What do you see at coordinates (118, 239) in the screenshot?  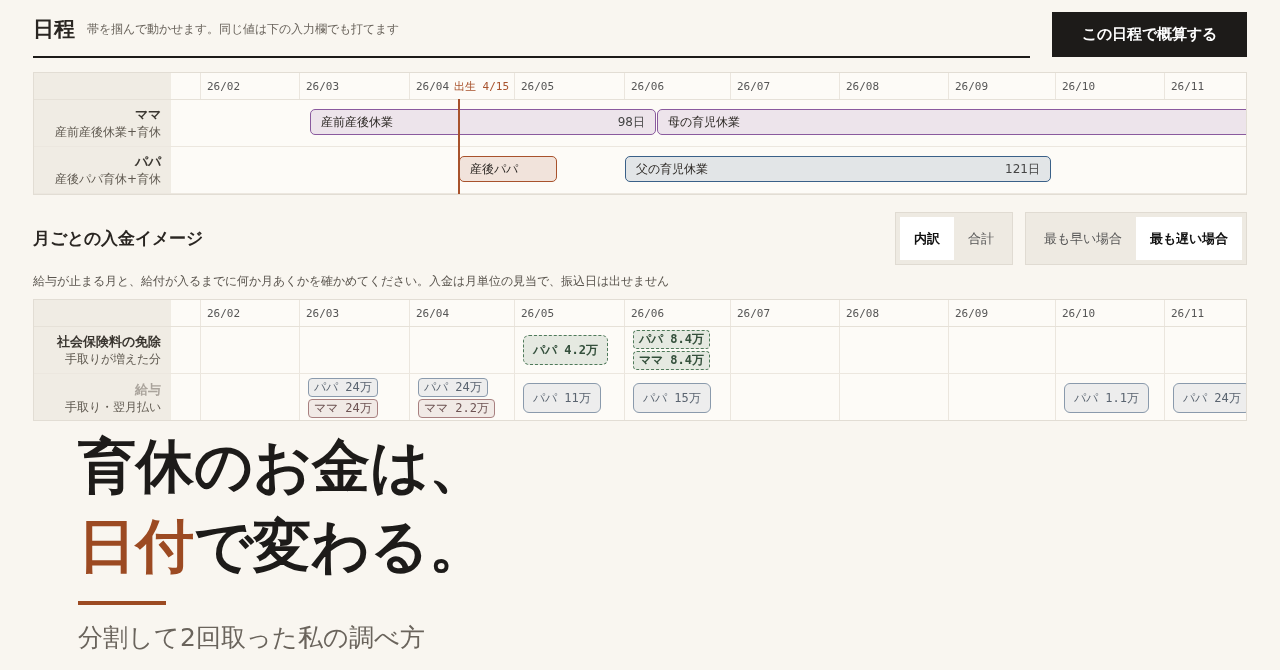 I see `section-title: 月ごとの入金イメージ` at bounding box center [118, 239].